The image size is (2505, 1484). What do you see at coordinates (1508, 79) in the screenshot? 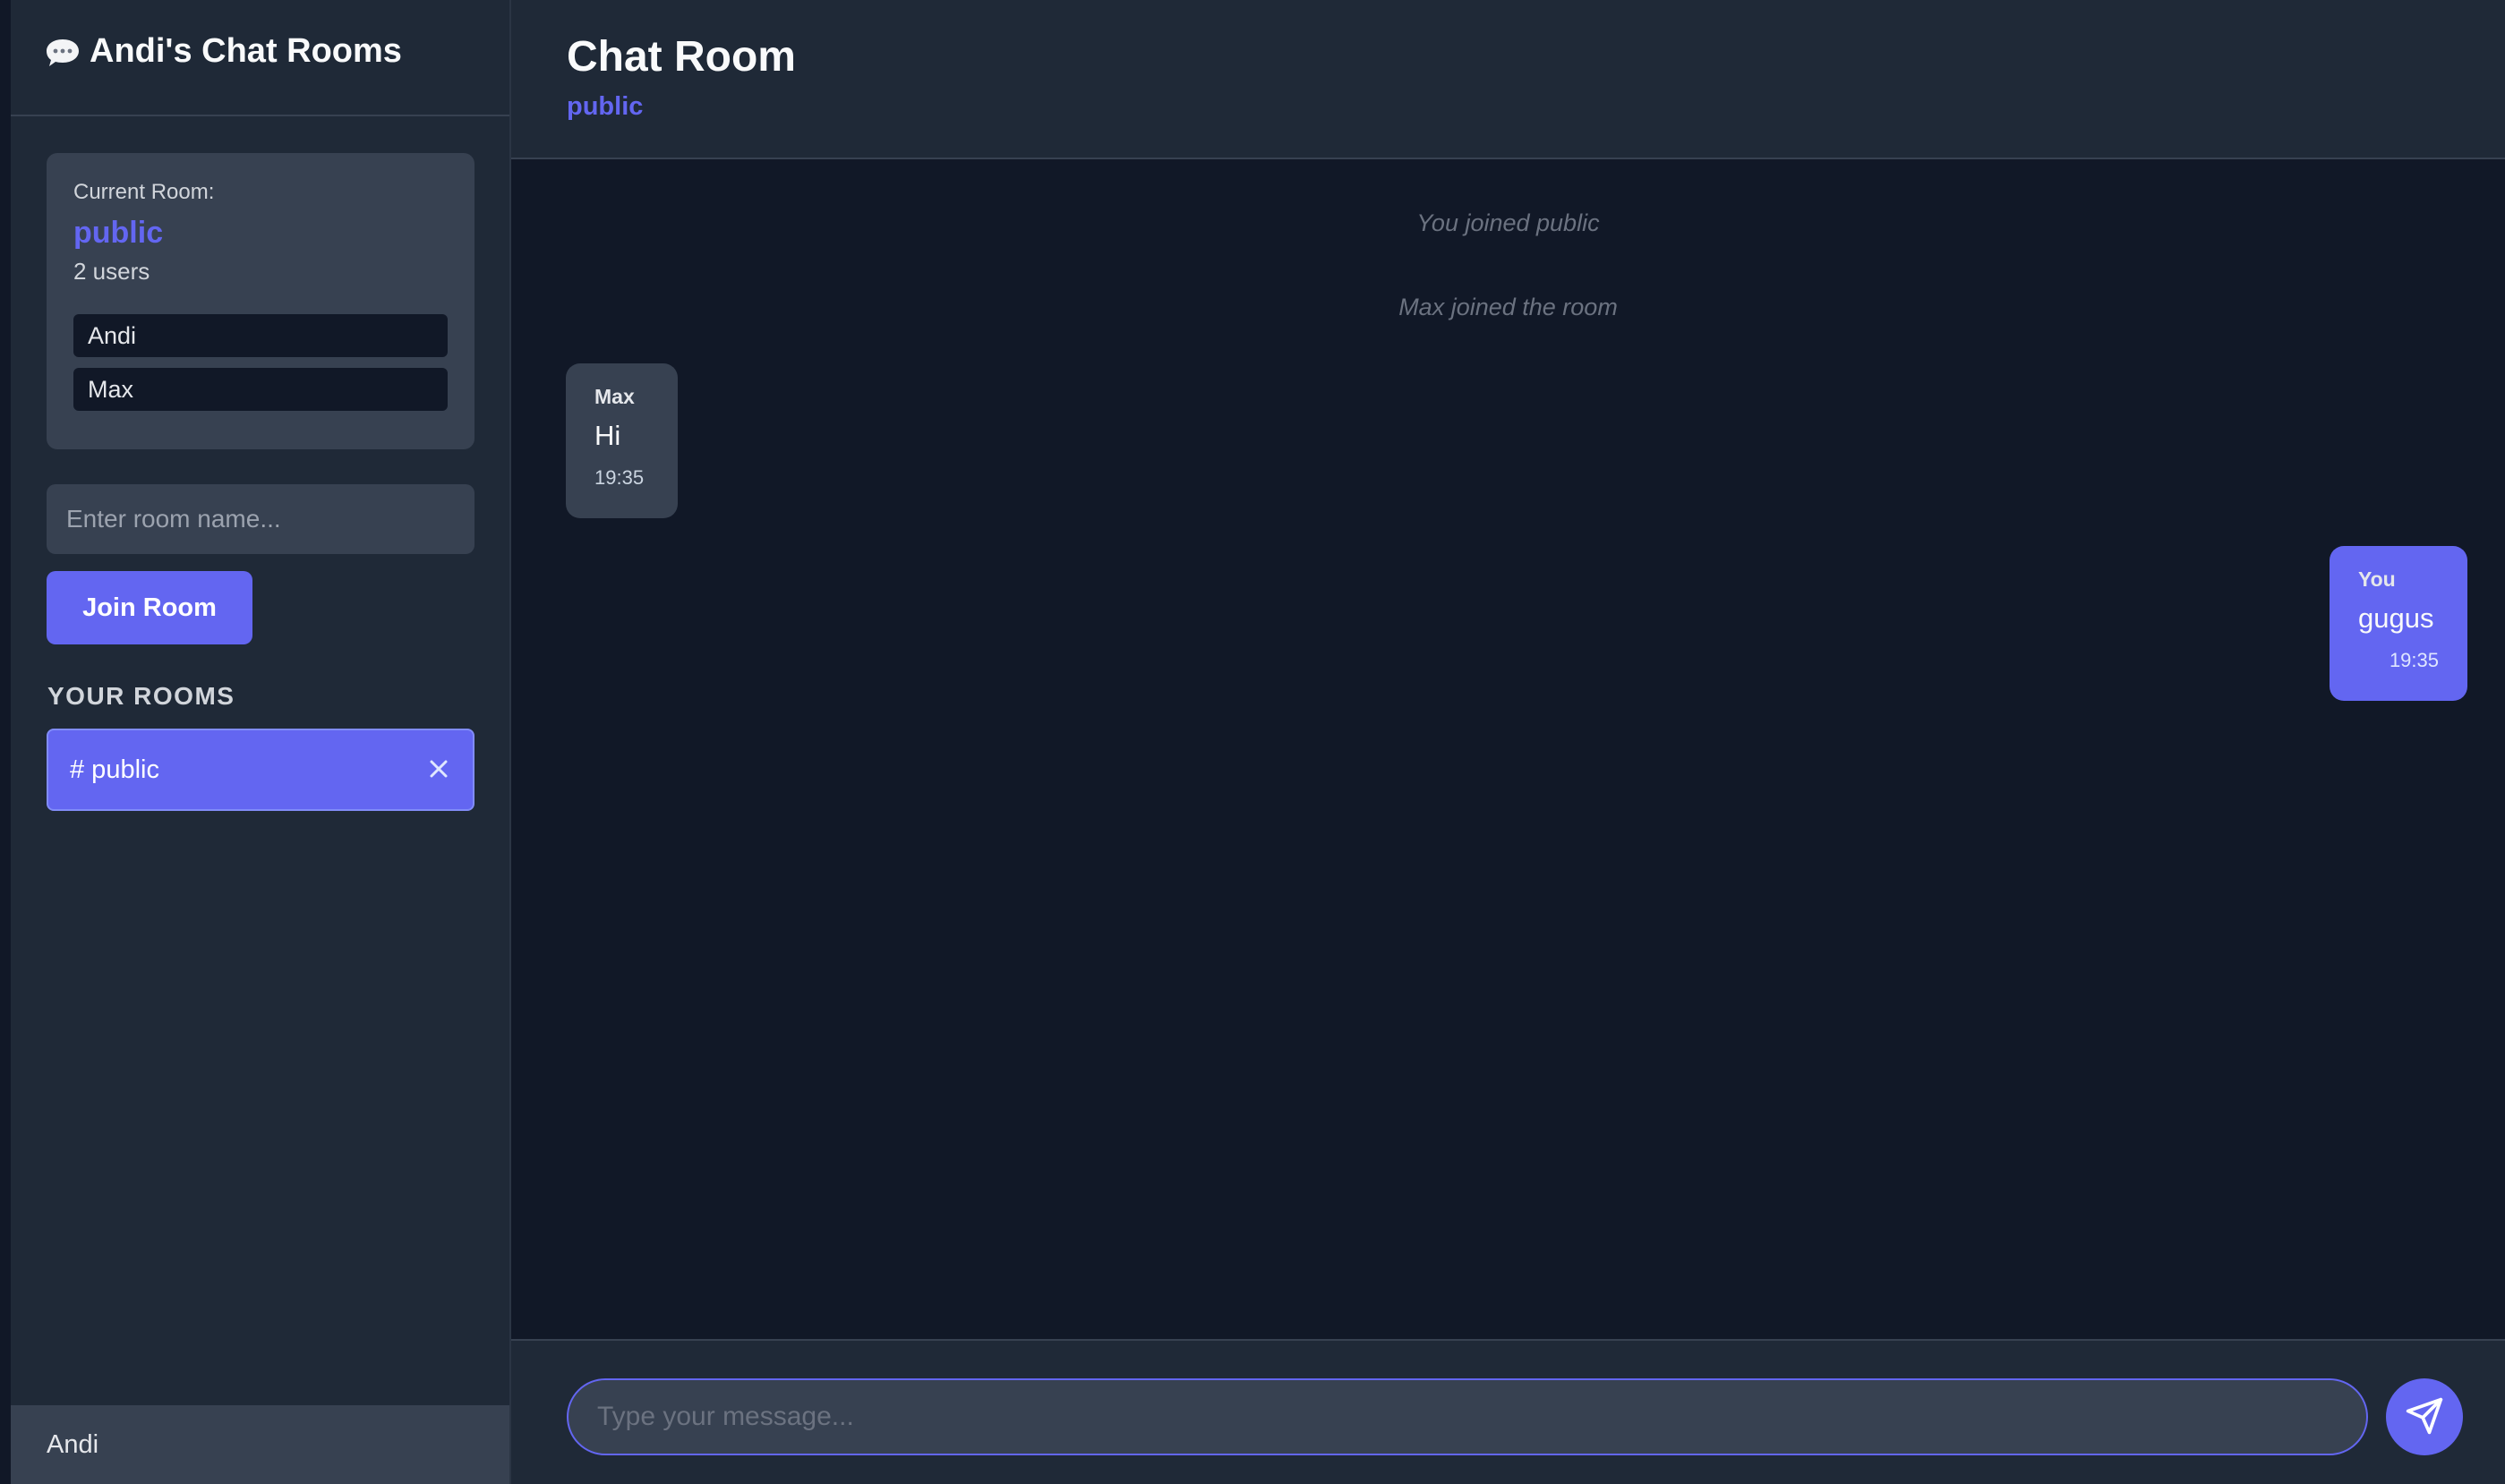
I see `chat-header: Chat Room public` at bounding box center [1508, 79].